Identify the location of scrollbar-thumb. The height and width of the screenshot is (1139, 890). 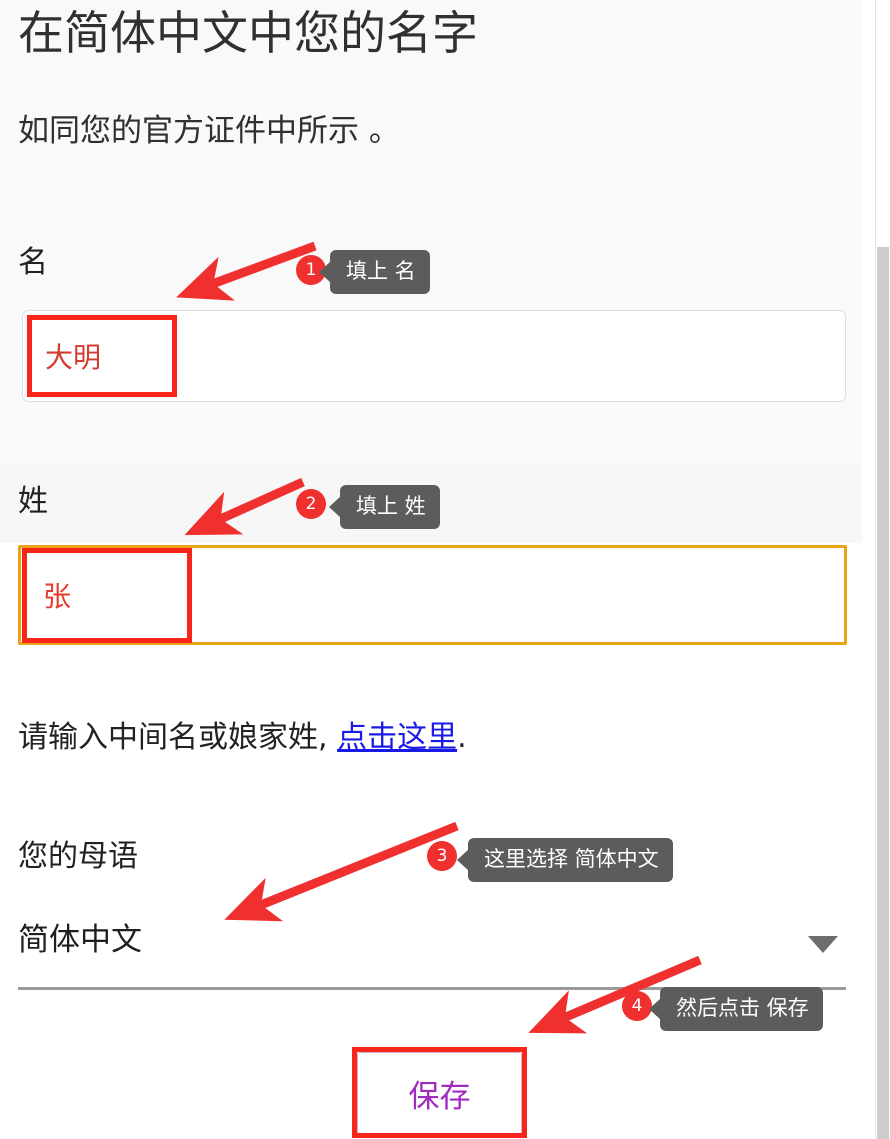
(883, 693).